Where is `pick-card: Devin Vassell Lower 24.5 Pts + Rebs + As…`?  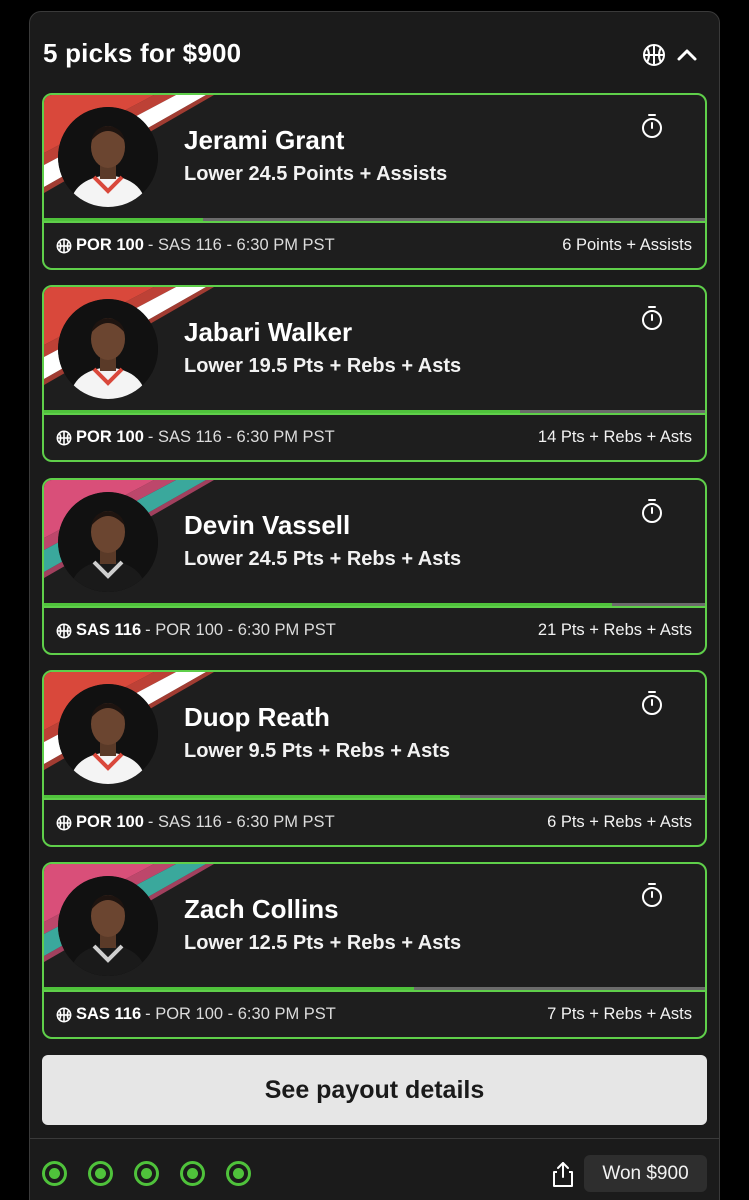
pick-card: Devin Vassell Lower 24.5 Pts + Rebs + As… is located at coordinates (374, 566).